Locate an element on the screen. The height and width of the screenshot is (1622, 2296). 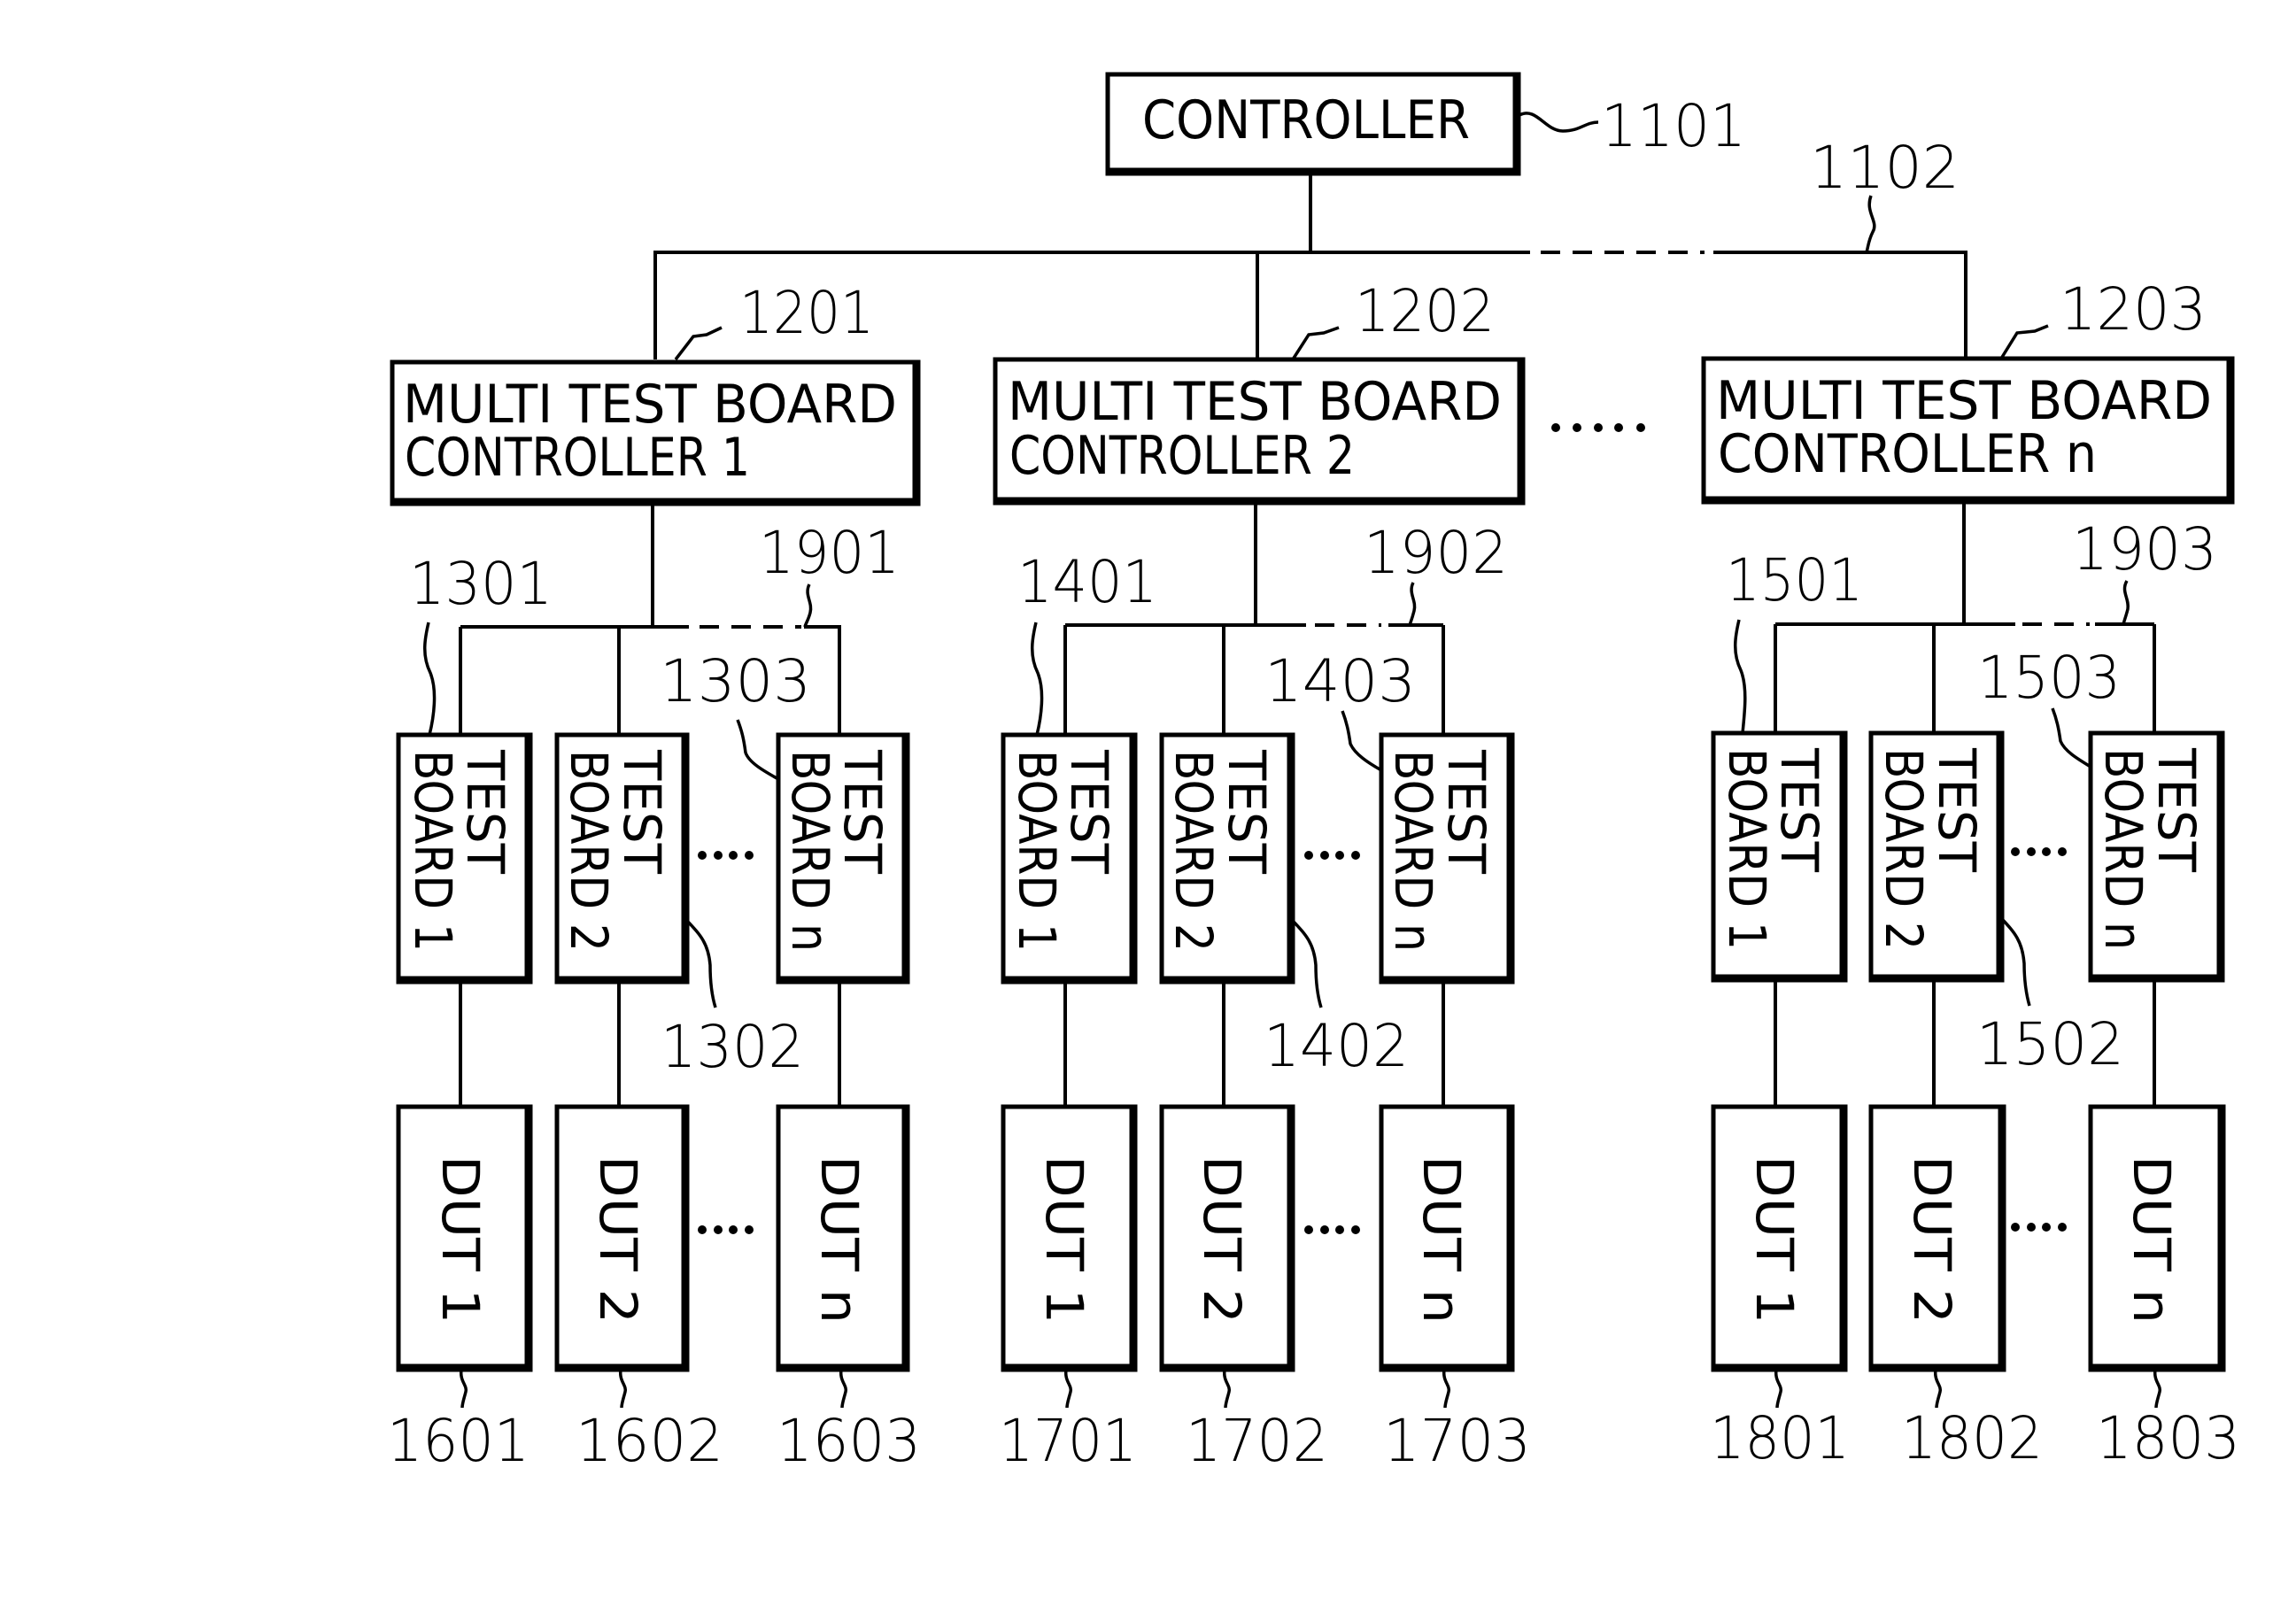
test-board-2-2-line2: BOARD 2 is located at coordinates (1193, 851).